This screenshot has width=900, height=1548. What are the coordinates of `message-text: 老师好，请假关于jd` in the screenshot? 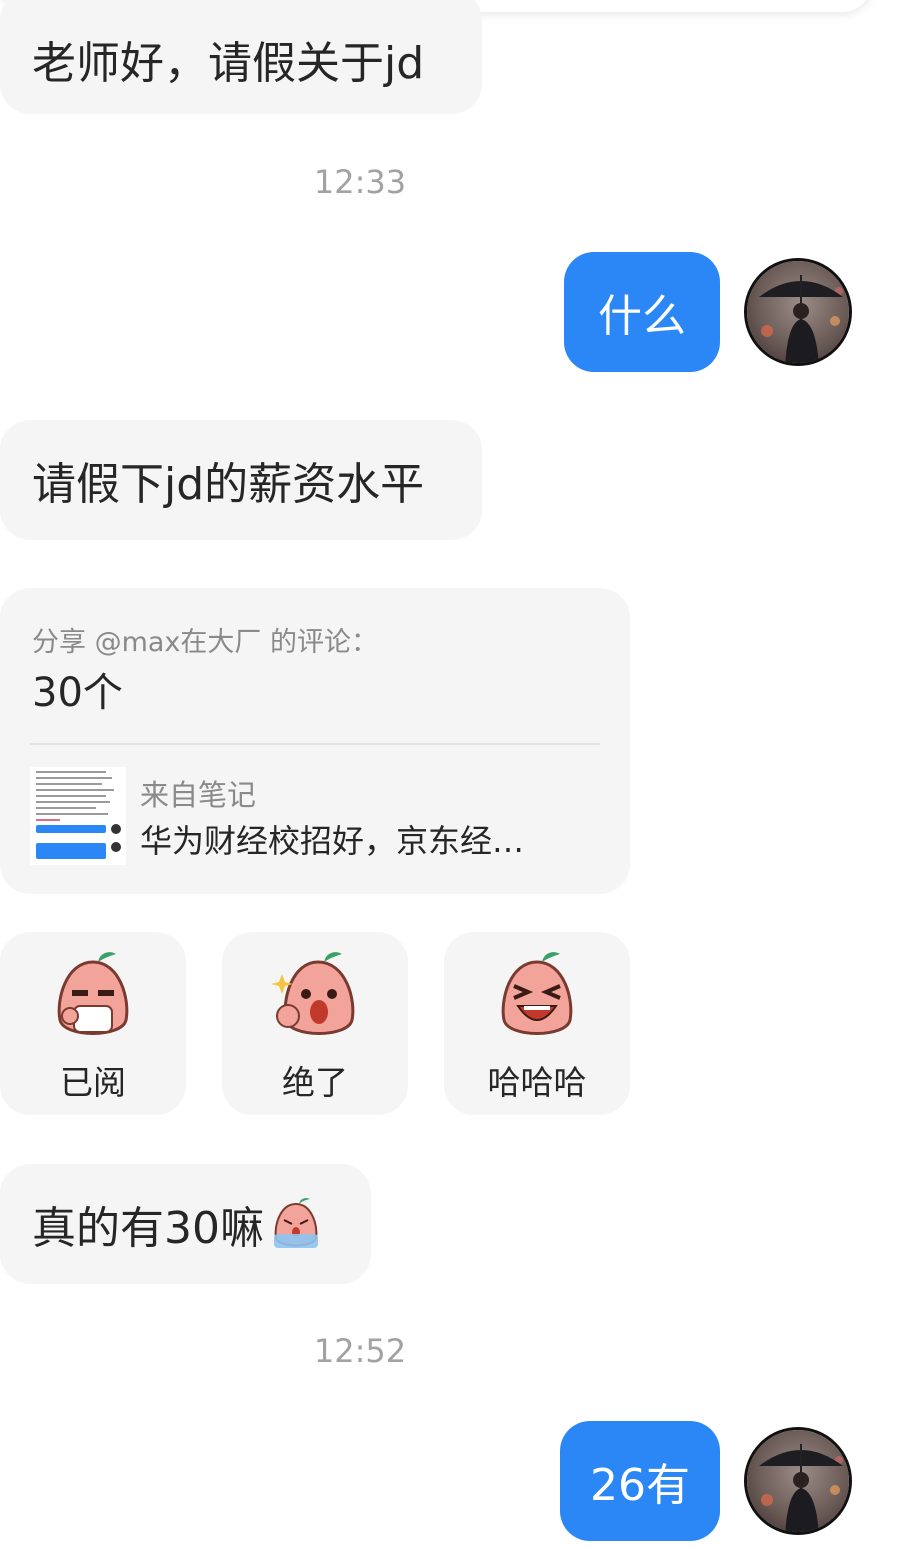 It's located at (228, 63).